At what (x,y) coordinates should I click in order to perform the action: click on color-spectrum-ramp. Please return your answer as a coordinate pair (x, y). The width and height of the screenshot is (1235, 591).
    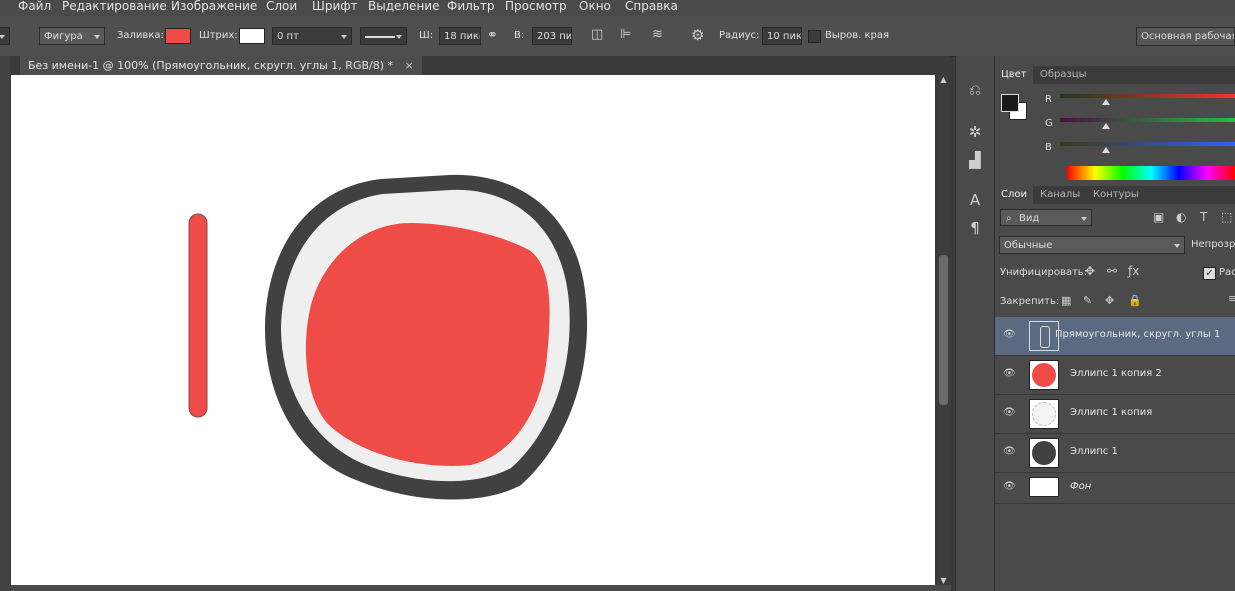
    Looking at the image, I should click on (1151, 173).